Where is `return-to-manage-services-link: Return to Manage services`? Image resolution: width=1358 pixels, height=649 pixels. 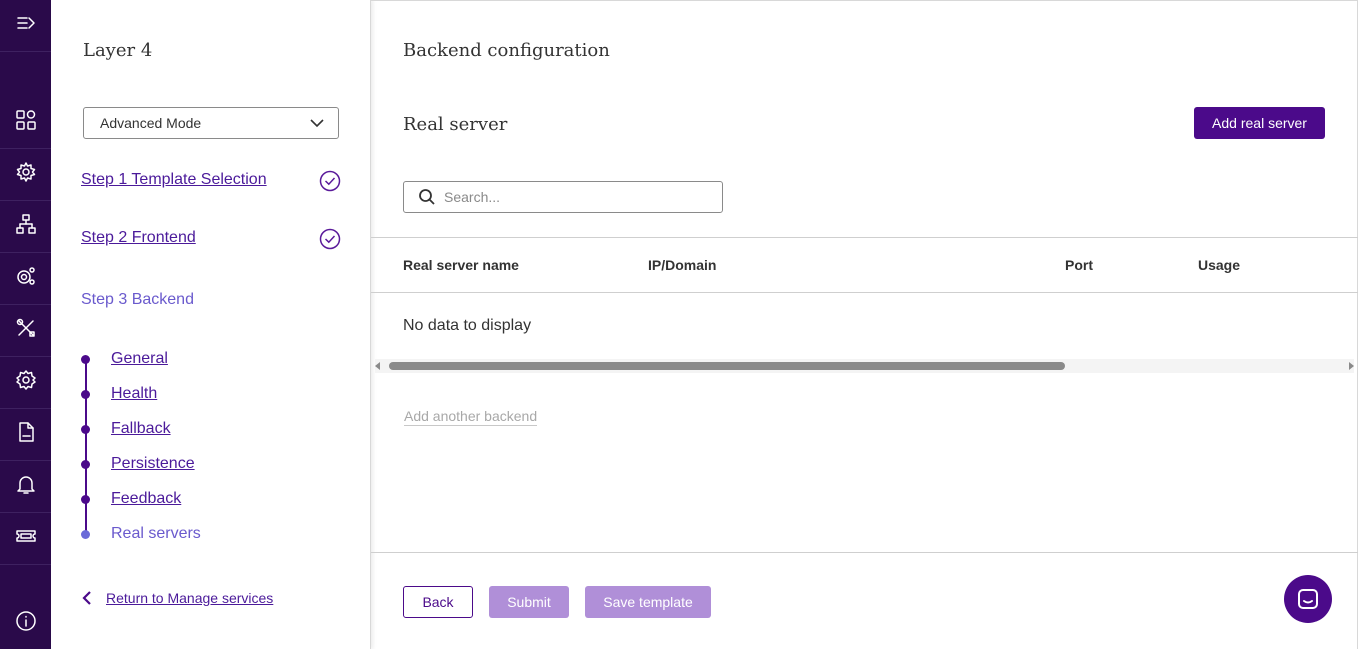 return-to-manage-services-link: Return to Manage services is located at coordinates (177, 598).